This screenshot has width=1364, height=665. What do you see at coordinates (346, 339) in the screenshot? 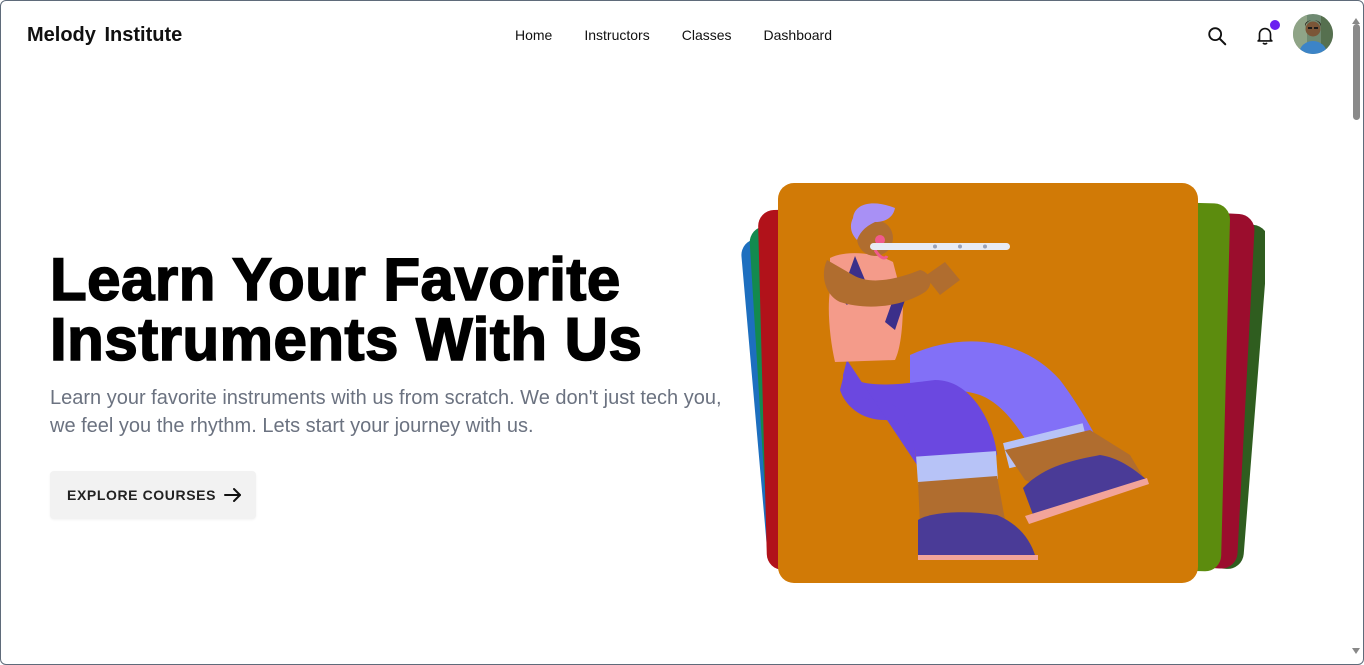
I see `hero-title-line2: Instruments With Us` at bounding box center [346, 339].